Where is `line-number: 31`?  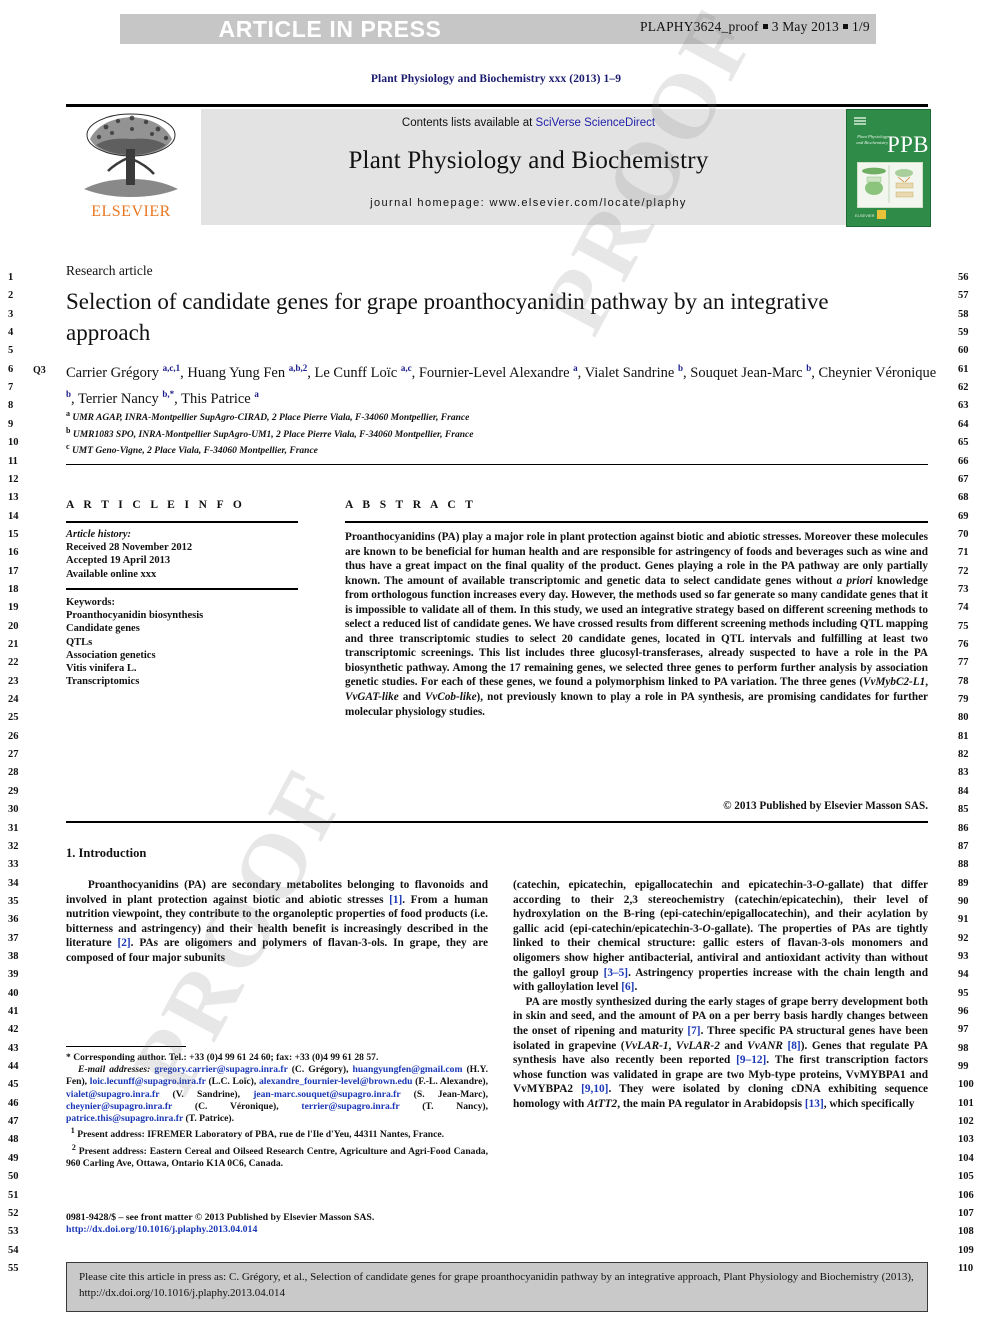 line-number: 31 is located at coordinates (13, 828).